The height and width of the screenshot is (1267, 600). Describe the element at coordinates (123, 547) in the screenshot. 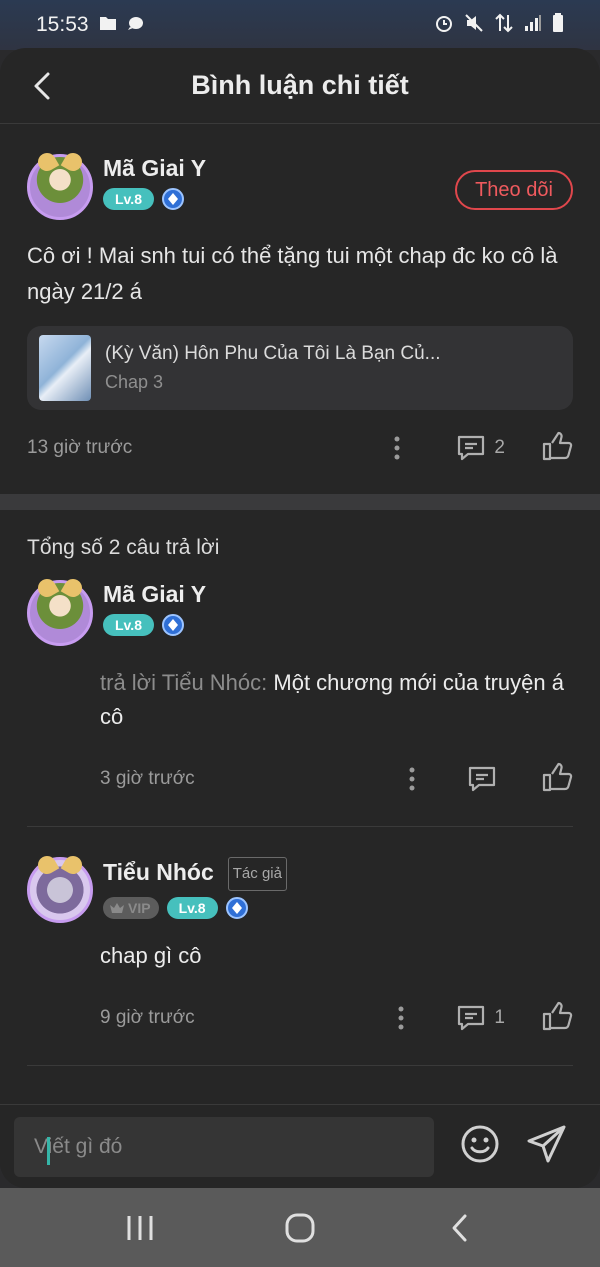

I see `replies-total: Tổng số 2 câu trả lời` at that location.